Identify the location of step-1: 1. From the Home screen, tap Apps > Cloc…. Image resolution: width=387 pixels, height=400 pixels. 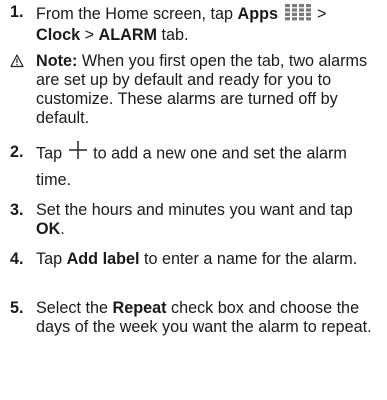
(196, 24).